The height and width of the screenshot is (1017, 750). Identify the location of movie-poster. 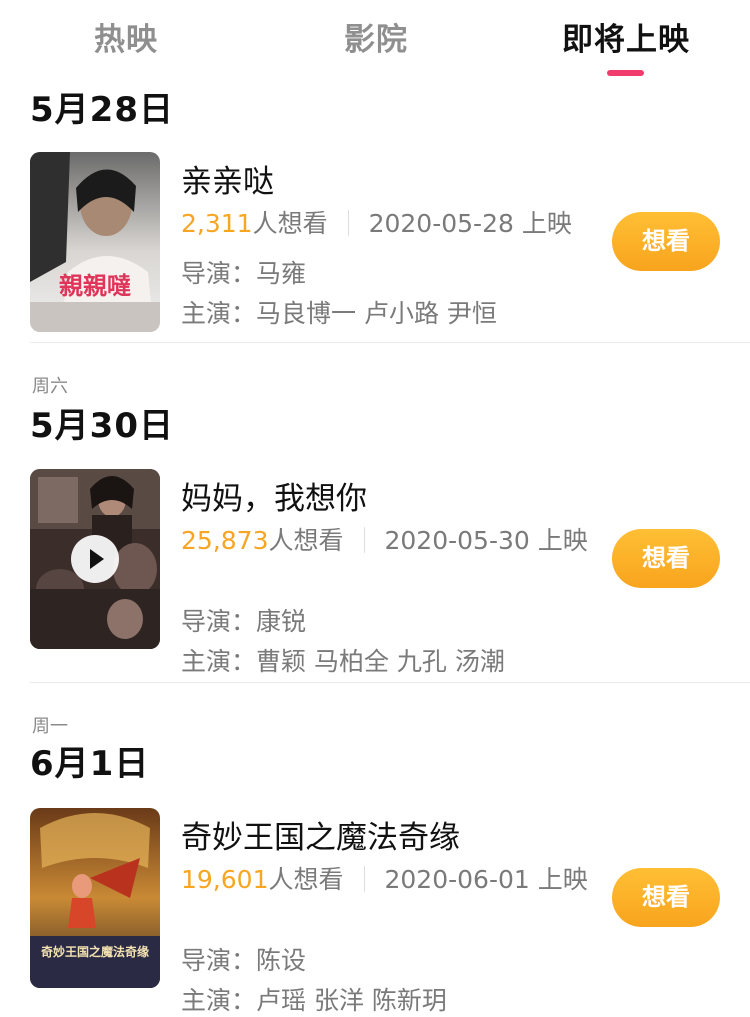
(95, 559).